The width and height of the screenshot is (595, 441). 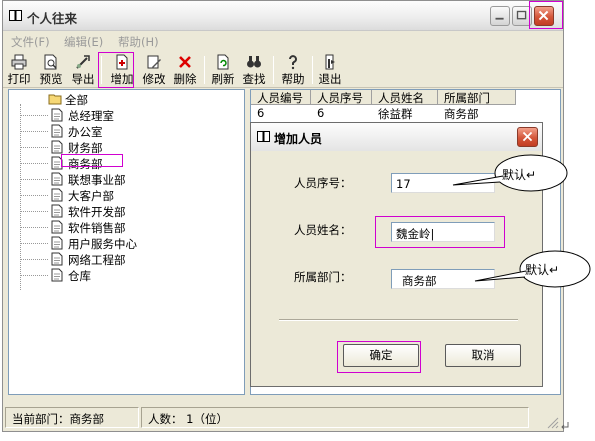 What do you see at coordinates (321, 113) in the screenshot?
I see `cell-employee-seq: 6` at bounding box center [321, 113].